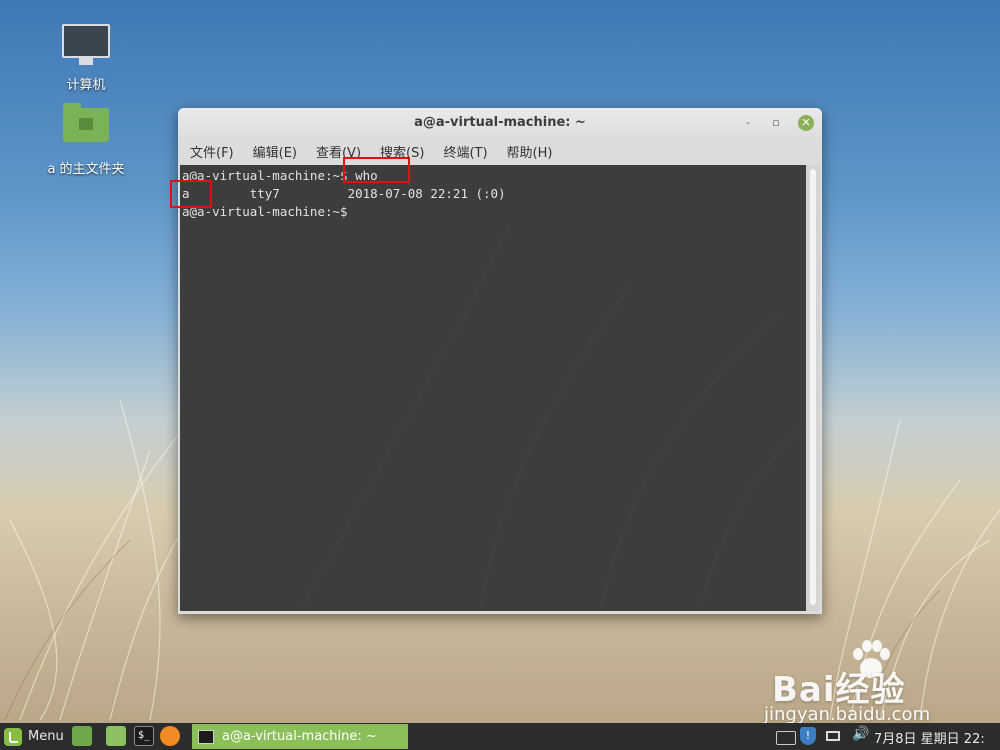 This screenshot has width=1000, height=750. What do you see at coordinates (786, 738) in the screenshot?
I see `keyboard-icon` at bounding box center [786, 738].